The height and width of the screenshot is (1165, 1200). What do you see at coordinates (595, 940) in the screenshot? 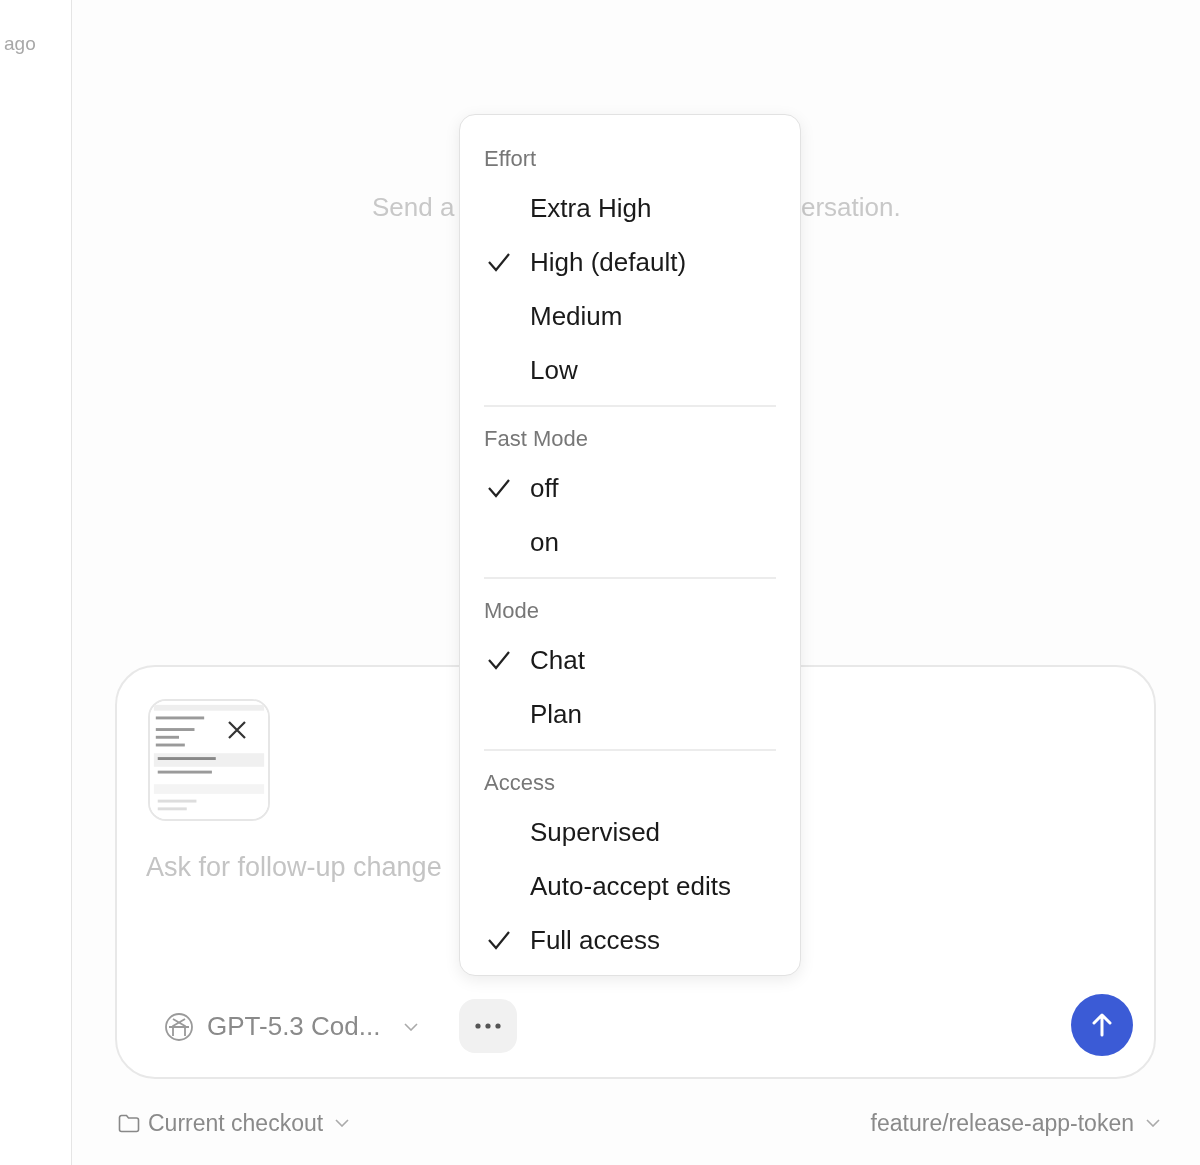
I see `menu-item: Full access` at bounding box center [595, 940].